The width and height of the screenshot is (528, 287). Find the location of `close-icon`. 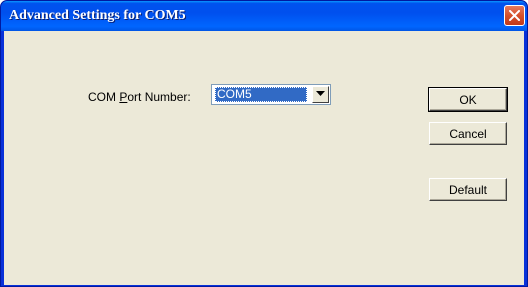

close-icon is located at coordinates (514, 15).